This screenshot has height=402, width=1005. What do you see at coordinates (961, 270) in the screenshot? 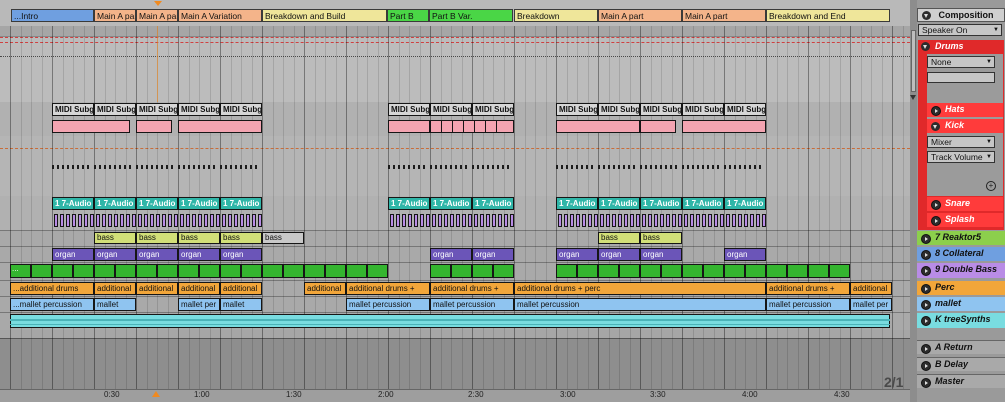
I see `track-double-bass: 9 Double Bass` at bounding box center [961, 270].